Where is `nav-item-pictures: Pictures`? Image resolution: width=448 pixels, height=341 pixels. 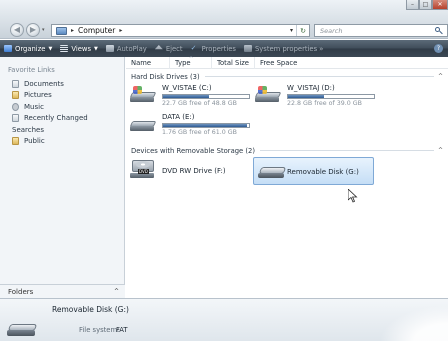
nav-item-pictures: Pictures is located at coordinates (50, 96).